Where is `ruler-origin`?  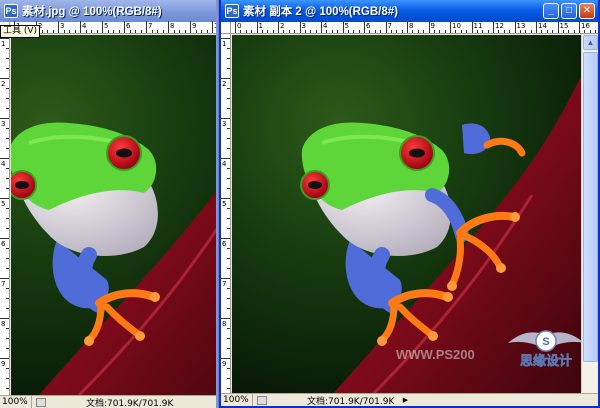
ruler-origin is located at coordinates (226, 28).